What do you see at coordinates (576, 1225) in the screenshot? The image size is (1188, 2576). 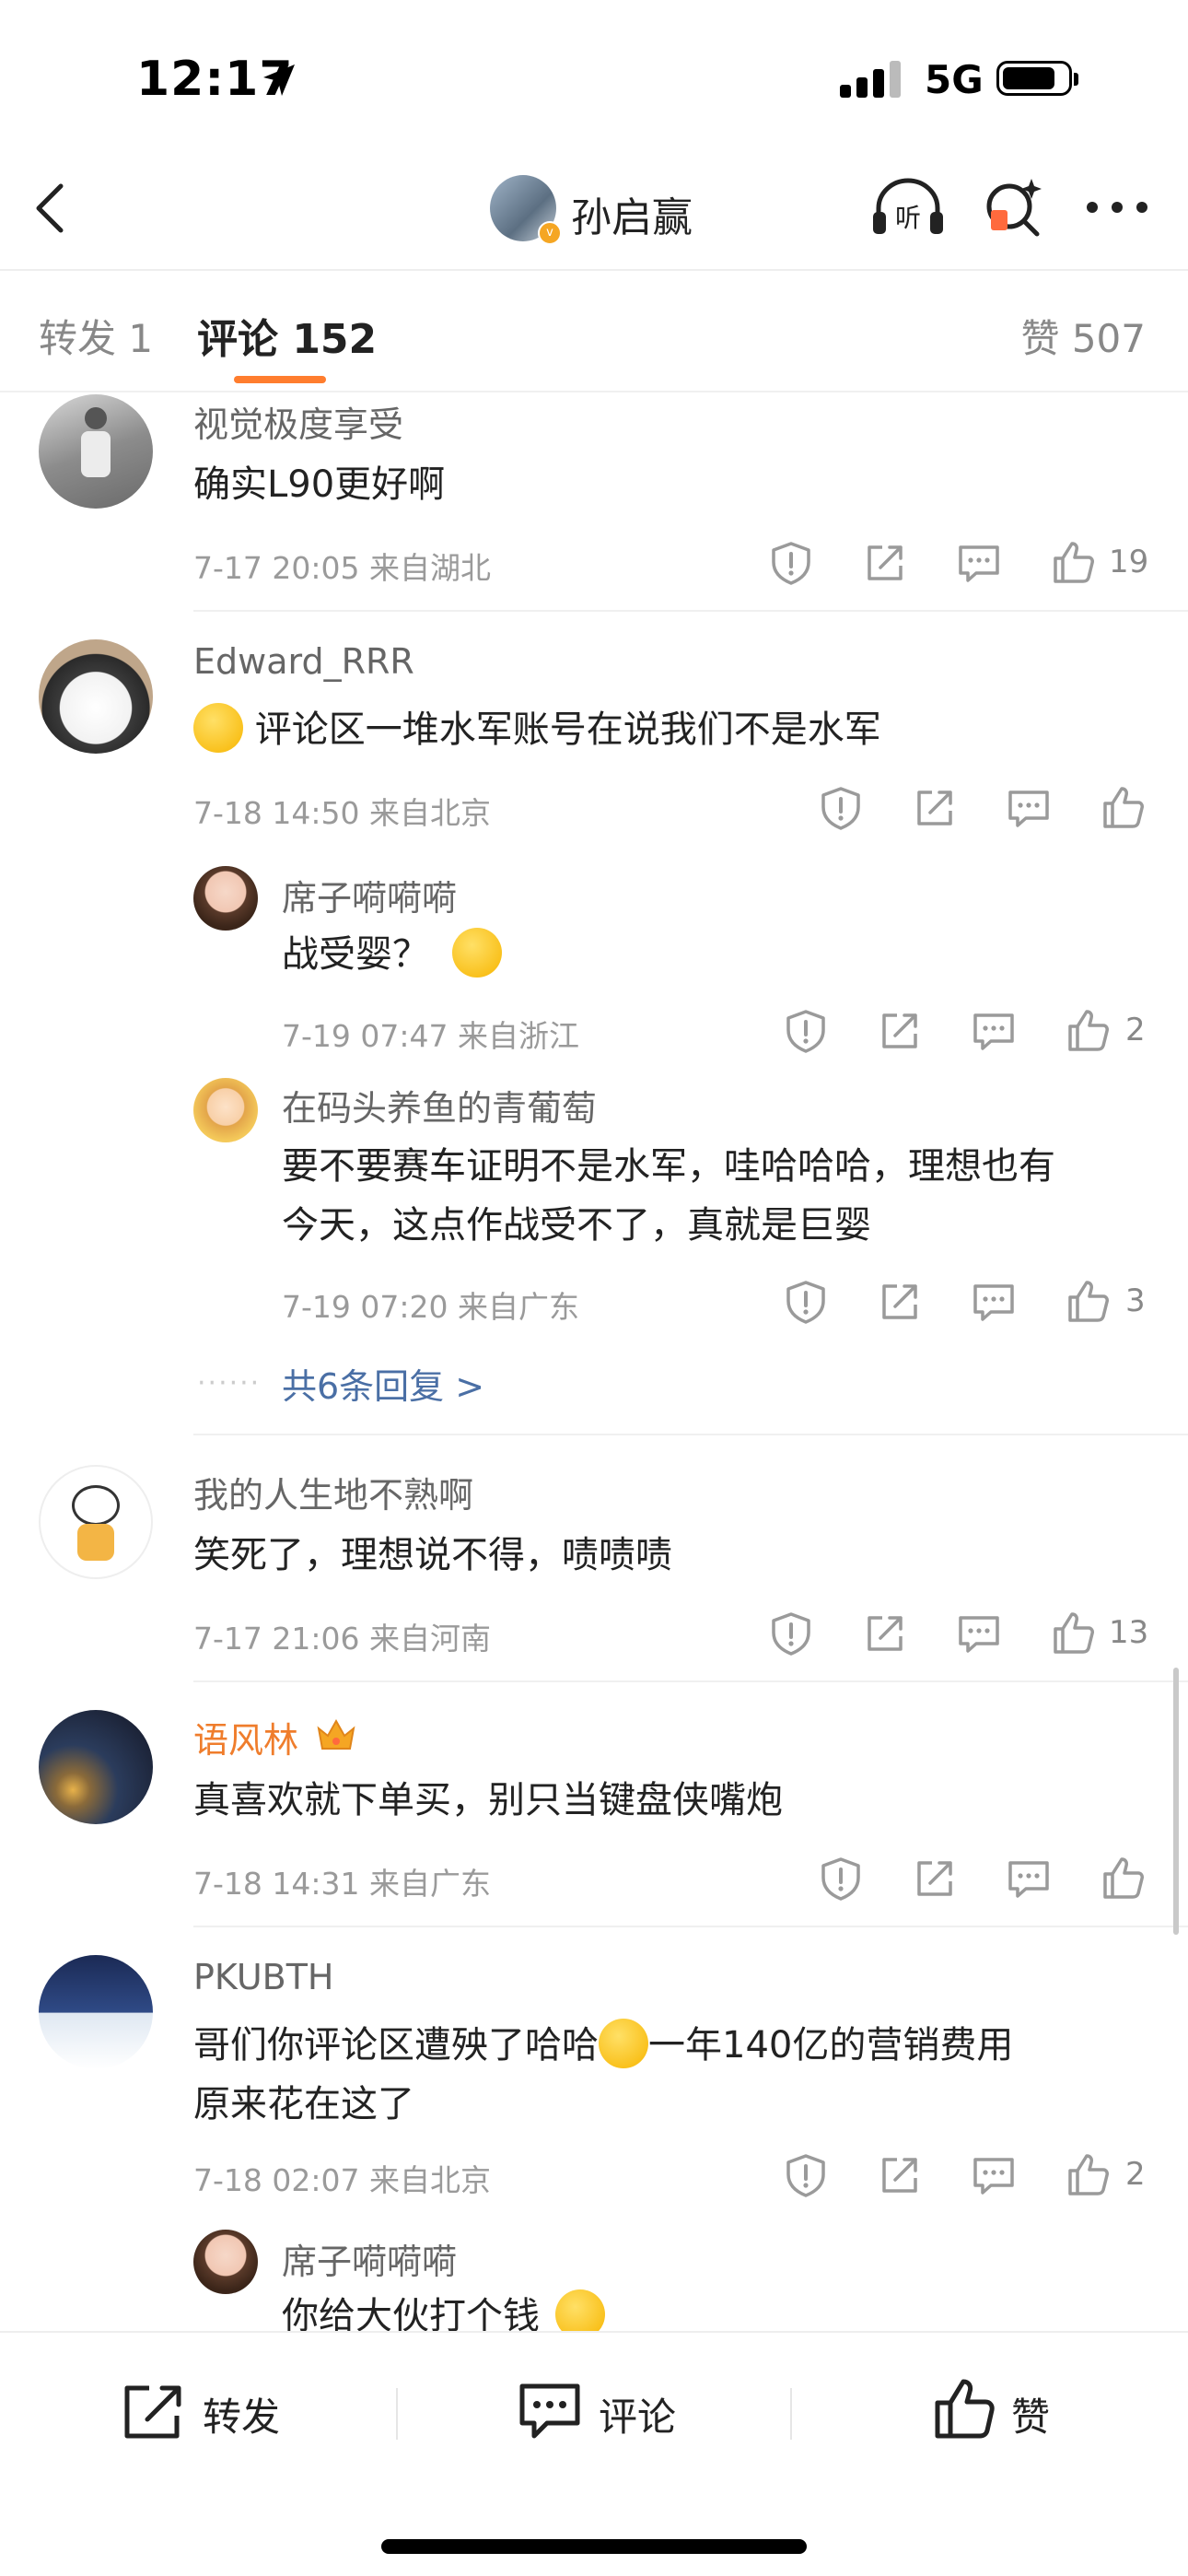 I see `reply-text-line-2: 今天，这点作战受不了，真就是巨婴` at bounding box center [576, 1225].